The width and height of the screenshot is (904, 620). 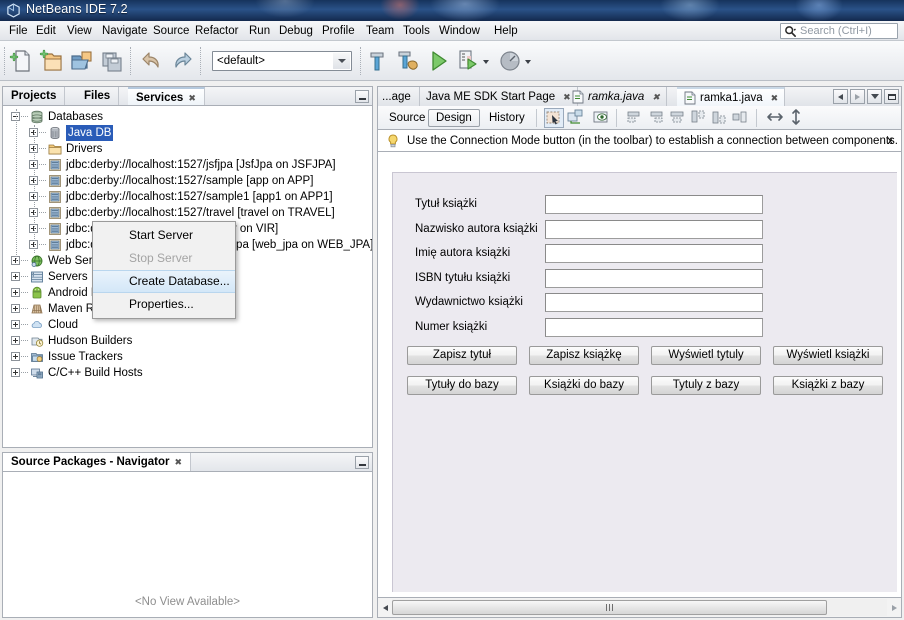 What do you see at coordinates (499, 97) in the screenshot?
I see `editor-tab-java-me-sdk-start-page: Java ME SDK Start Page ✖` at bounding box center [499, 97].